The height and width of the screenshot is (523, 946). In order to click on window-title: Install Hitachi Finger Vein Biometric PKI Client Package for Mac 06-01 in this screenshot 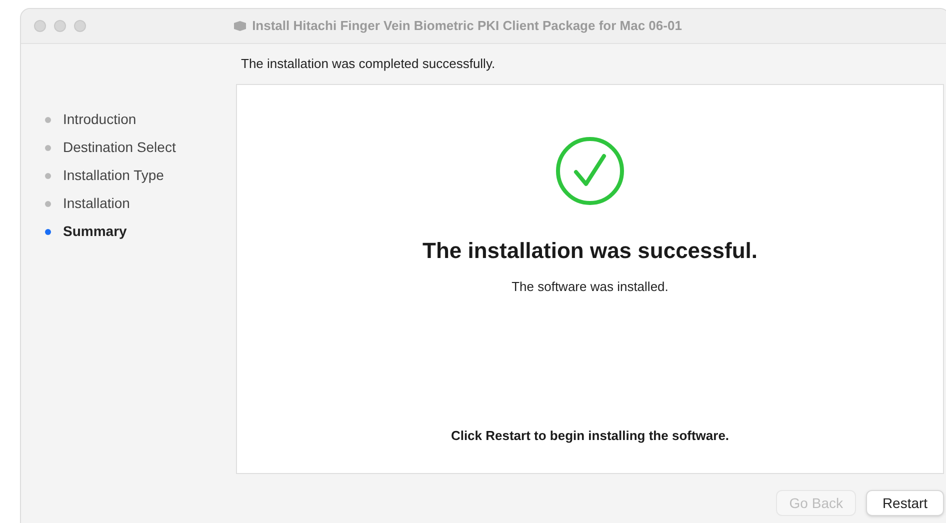, I will do `click(467, 26)`.